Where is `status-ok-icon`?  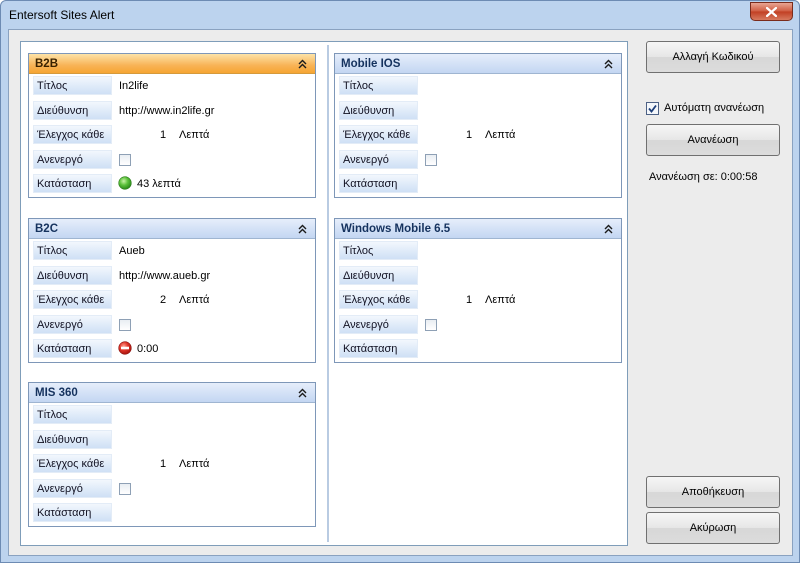
status-ok-icon is located at coordinates (125, 183).